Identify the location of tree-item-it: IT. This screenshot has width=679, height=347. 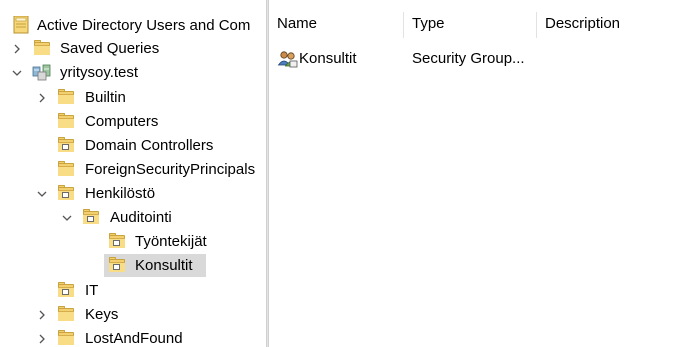
(133, 290).